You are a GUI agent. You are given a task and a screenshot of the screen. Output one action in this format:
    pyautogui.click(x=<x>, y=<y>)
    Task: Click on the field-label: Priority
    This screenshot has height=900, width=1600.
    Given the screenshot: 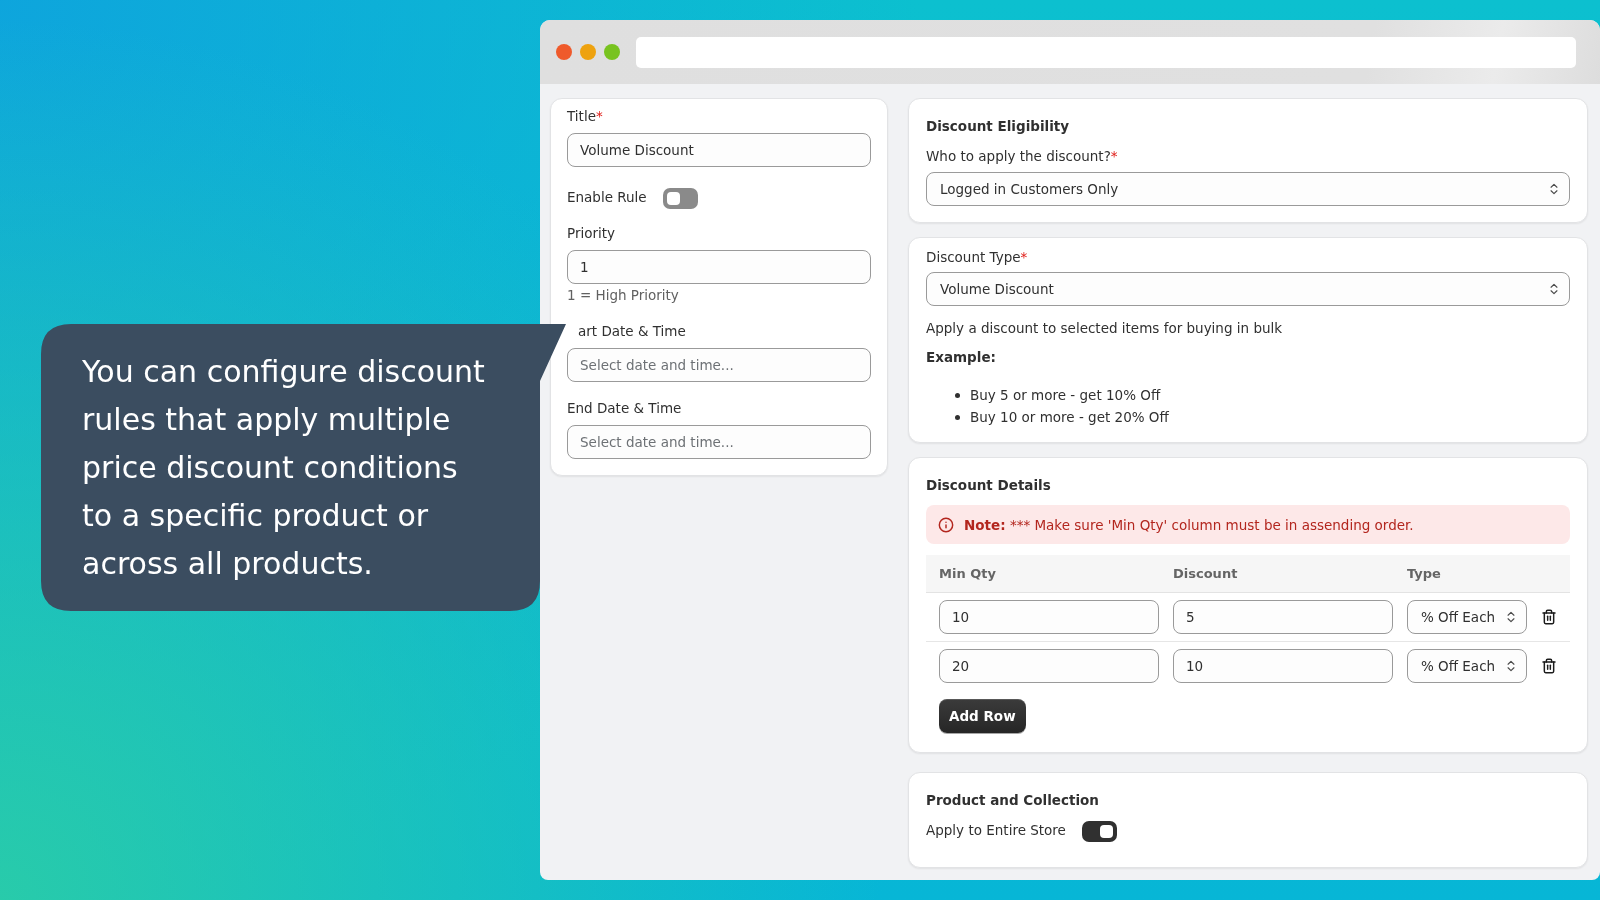 What is the action you would take?
    pyautogui.click(x=591, y=233)
    